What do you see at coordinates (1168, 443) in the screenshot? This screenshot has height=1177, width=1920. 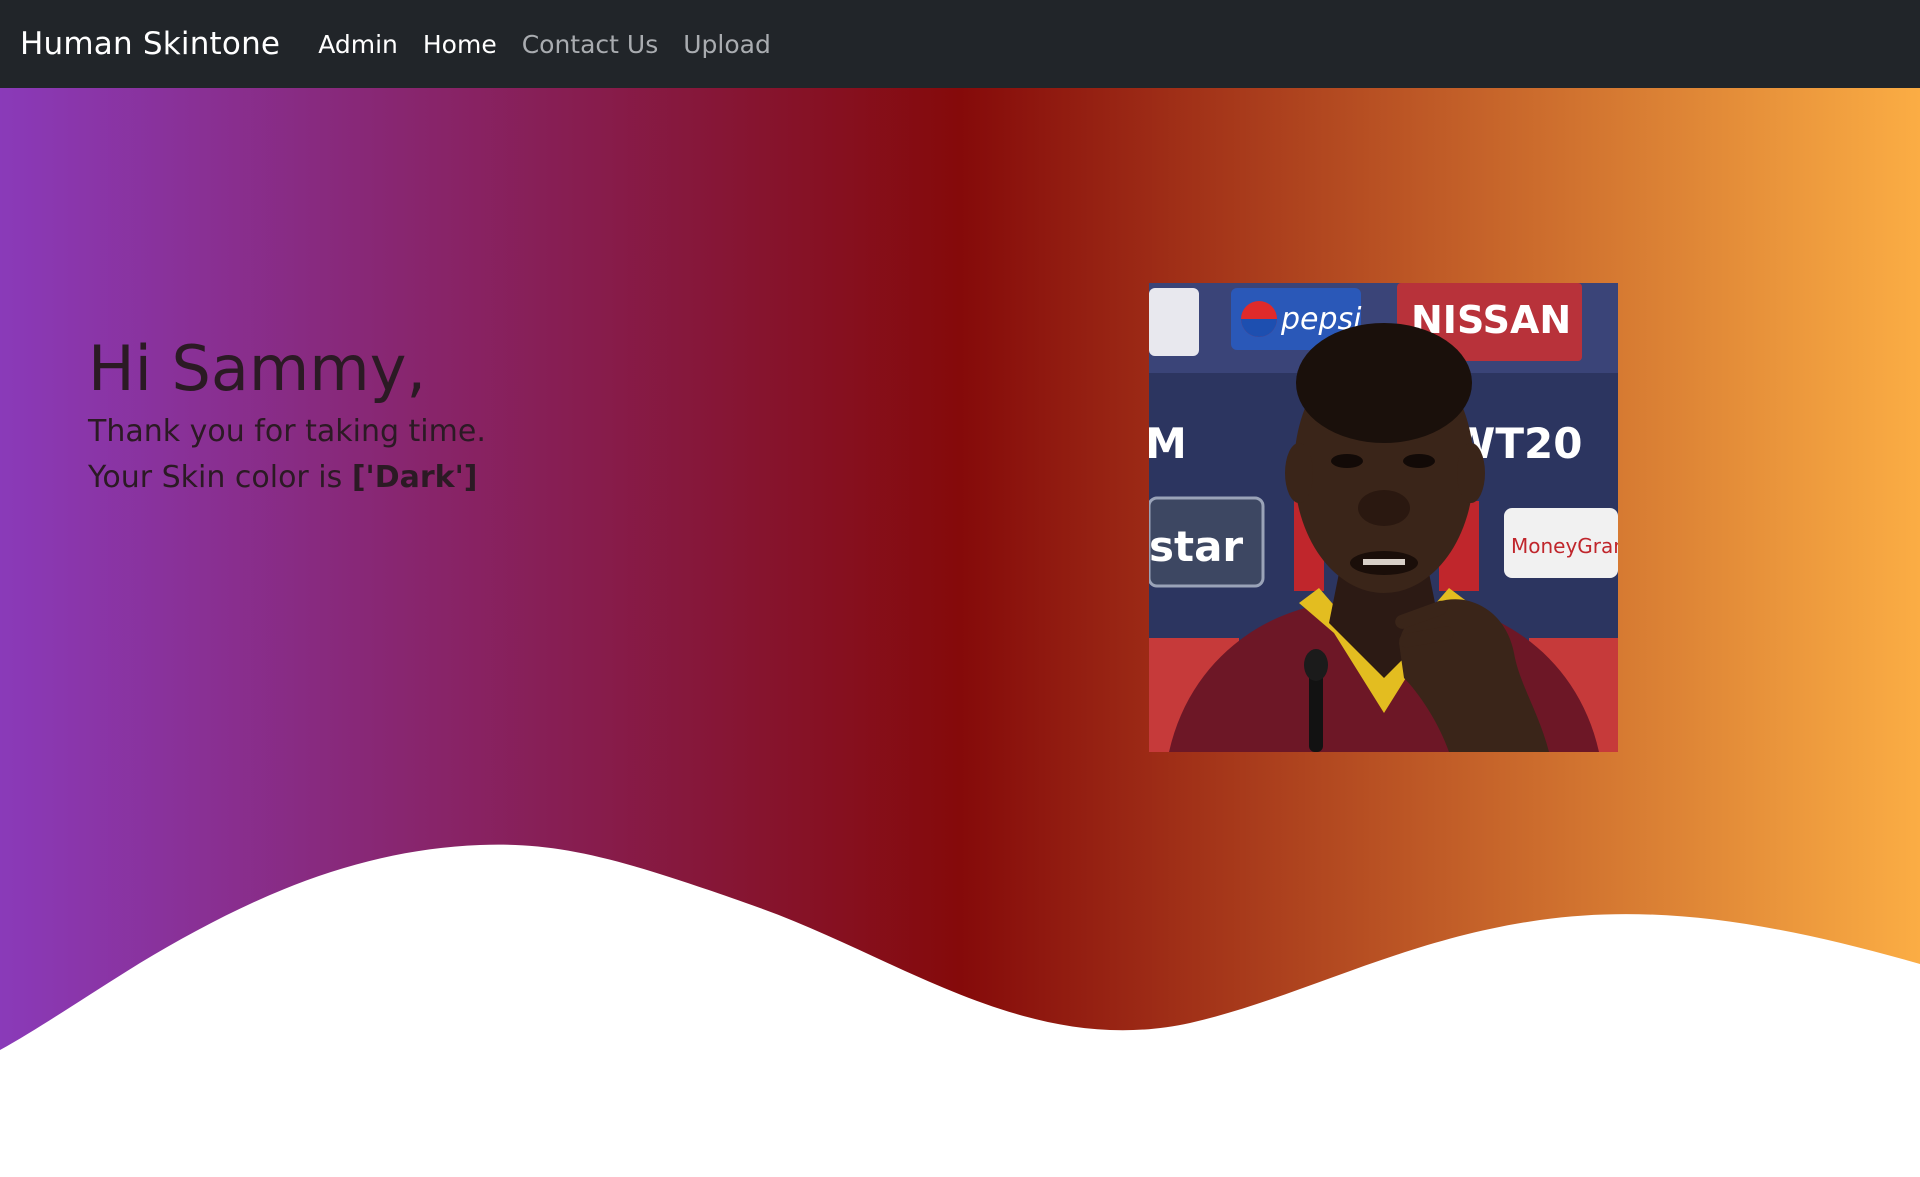 I see `svg-text: M` at bounding box center [1168, 443].